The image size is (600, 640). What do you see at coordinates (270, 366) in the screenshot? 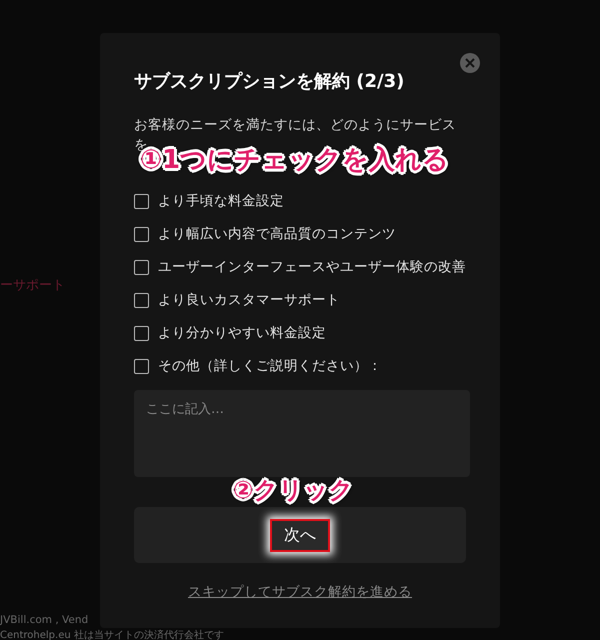
I see `option-label: その他（詳しくご説明ください）：` at bounding box center [270, 366].